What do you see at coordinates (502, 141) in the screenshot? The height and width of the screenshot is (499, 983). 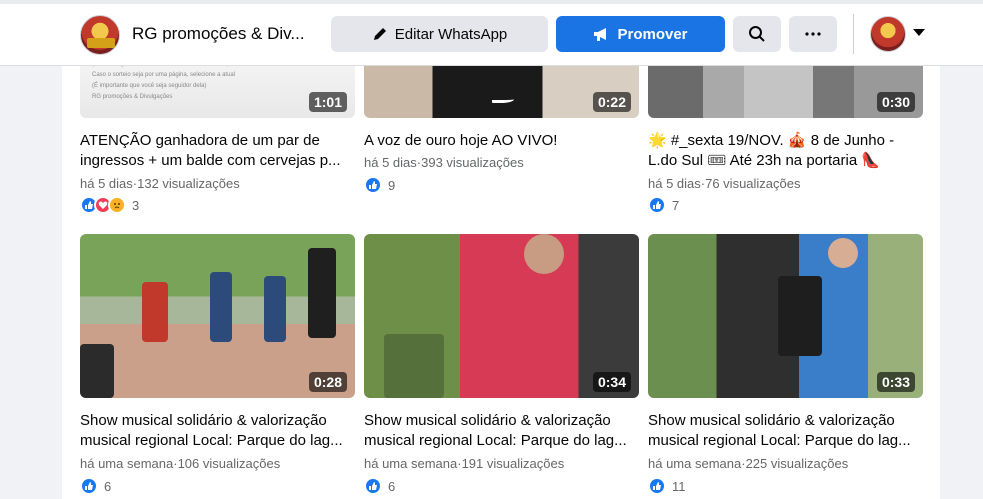 I see `video-title: A voz de ouro hoje AO VIVO!` at bounding box center [502, 141].